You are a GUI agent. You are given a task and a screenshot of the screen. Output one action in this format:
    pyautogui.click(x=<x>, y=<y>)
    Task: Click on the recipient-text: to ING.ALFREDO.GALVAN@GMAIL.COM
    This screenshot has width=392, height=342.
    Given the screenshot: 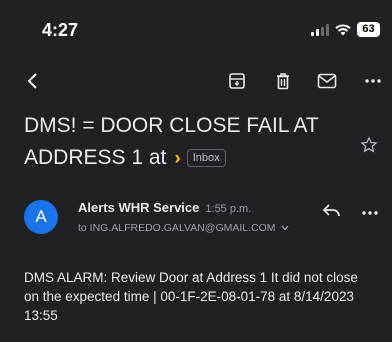 What is the action you would take?
    pyautogui.click(x=177, y=228)
    